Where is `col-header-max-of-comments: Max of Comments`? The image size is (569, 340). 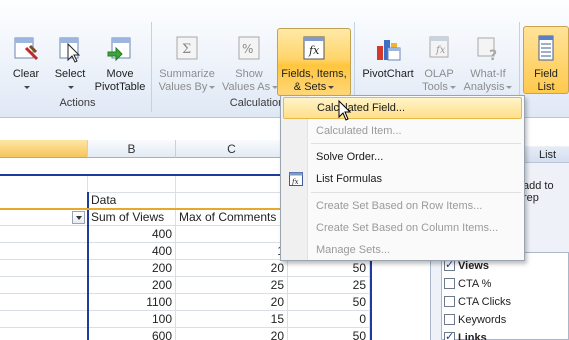 col-header-max-of-comments: Max of Comments is located at coordinates (232, 217).